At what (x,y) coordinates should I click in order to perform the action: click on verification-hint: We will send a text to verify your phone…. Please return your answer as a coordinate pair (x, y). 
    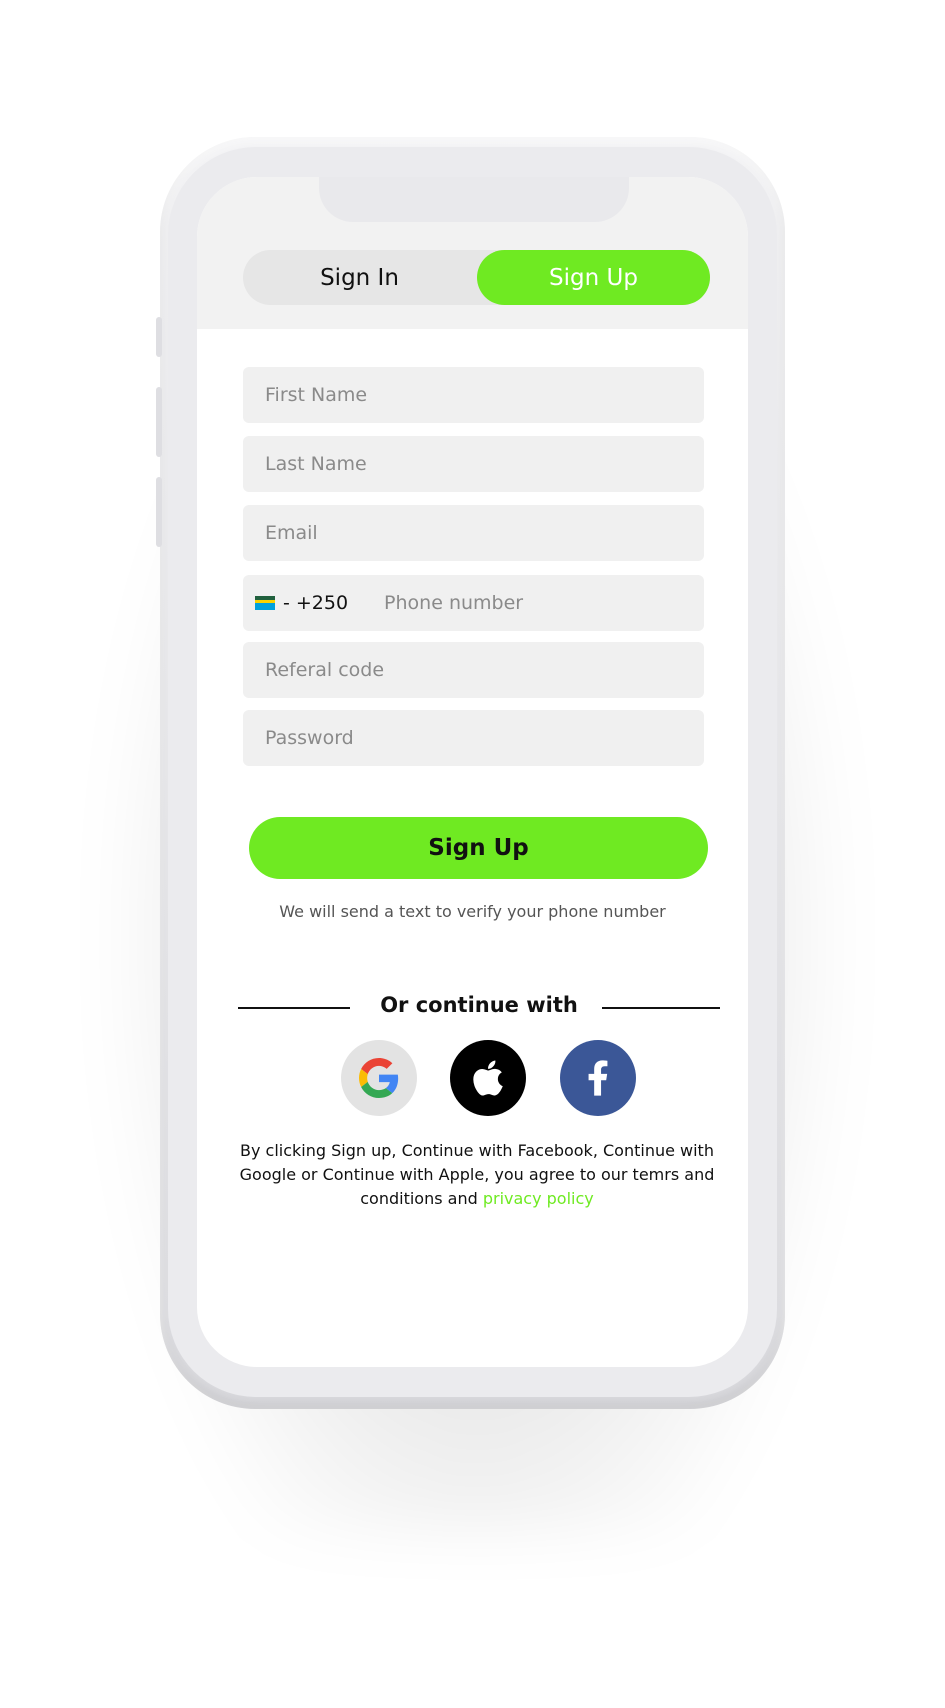
    Looking at the image, I should click on (472, 911).